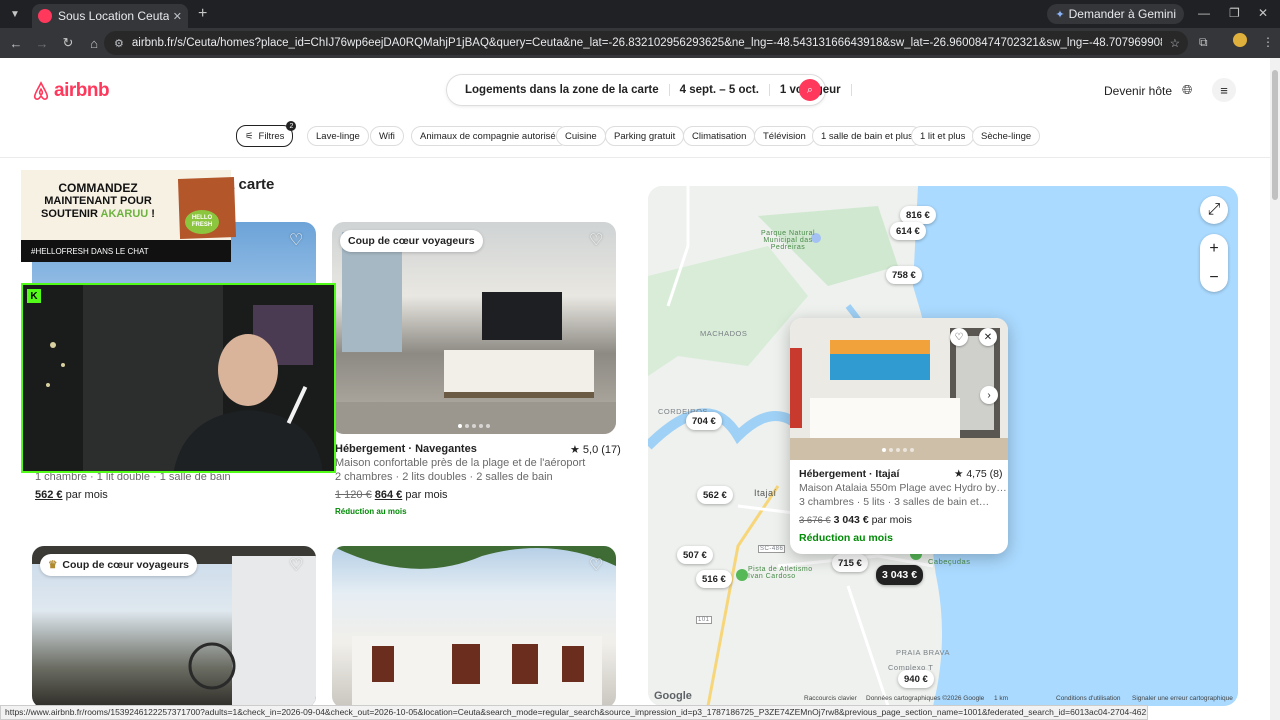 The width and height of the screenshot is (1280, 720). What do you see at coordinates (988, 337) in the screenshot?
I see `popup-close-icon: ✕` at bounding box center [988, 337].